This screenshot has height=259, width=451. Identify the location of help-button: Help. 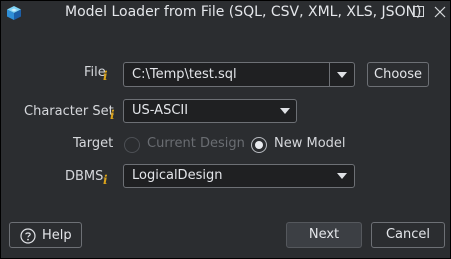
(45, 235).